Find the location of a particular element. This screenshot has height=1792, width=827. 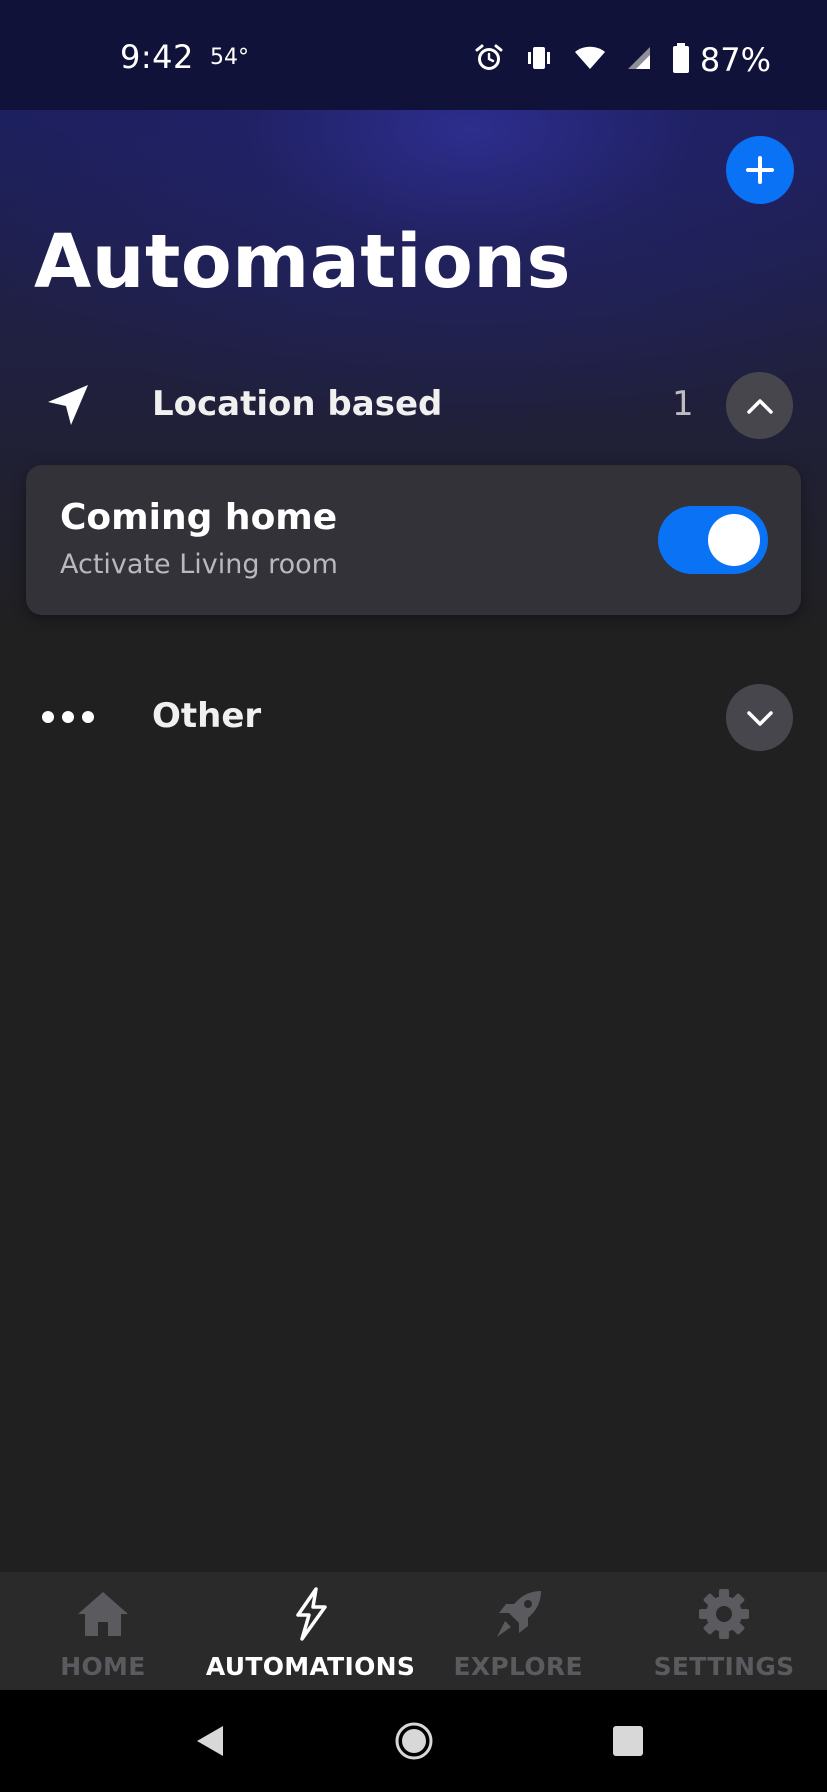

nav-item-home: HOME is located at coordinates (103, 1631).